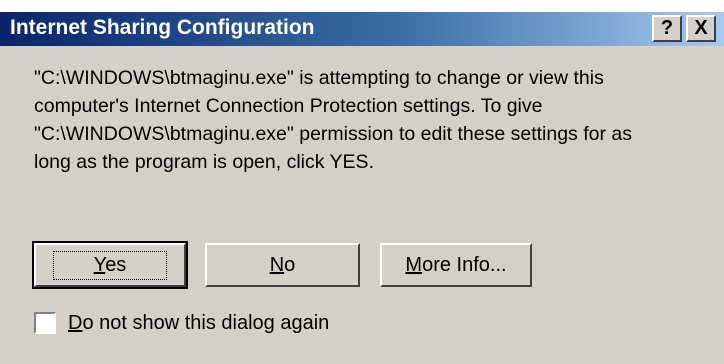 This screenshot has width=724, height=364. I want to click on help-icon: ?, so click(667, 28).